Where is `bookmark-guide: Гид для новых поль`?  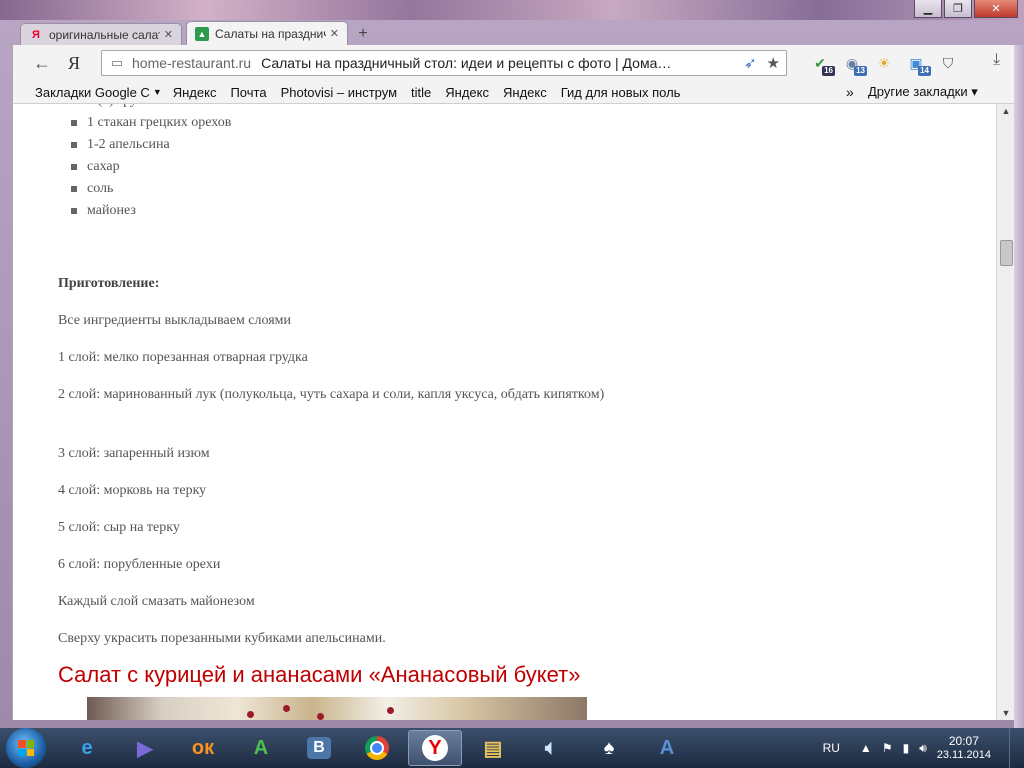
bookmark-guide: Гид для новых поль is located at coordinates (621, 92).